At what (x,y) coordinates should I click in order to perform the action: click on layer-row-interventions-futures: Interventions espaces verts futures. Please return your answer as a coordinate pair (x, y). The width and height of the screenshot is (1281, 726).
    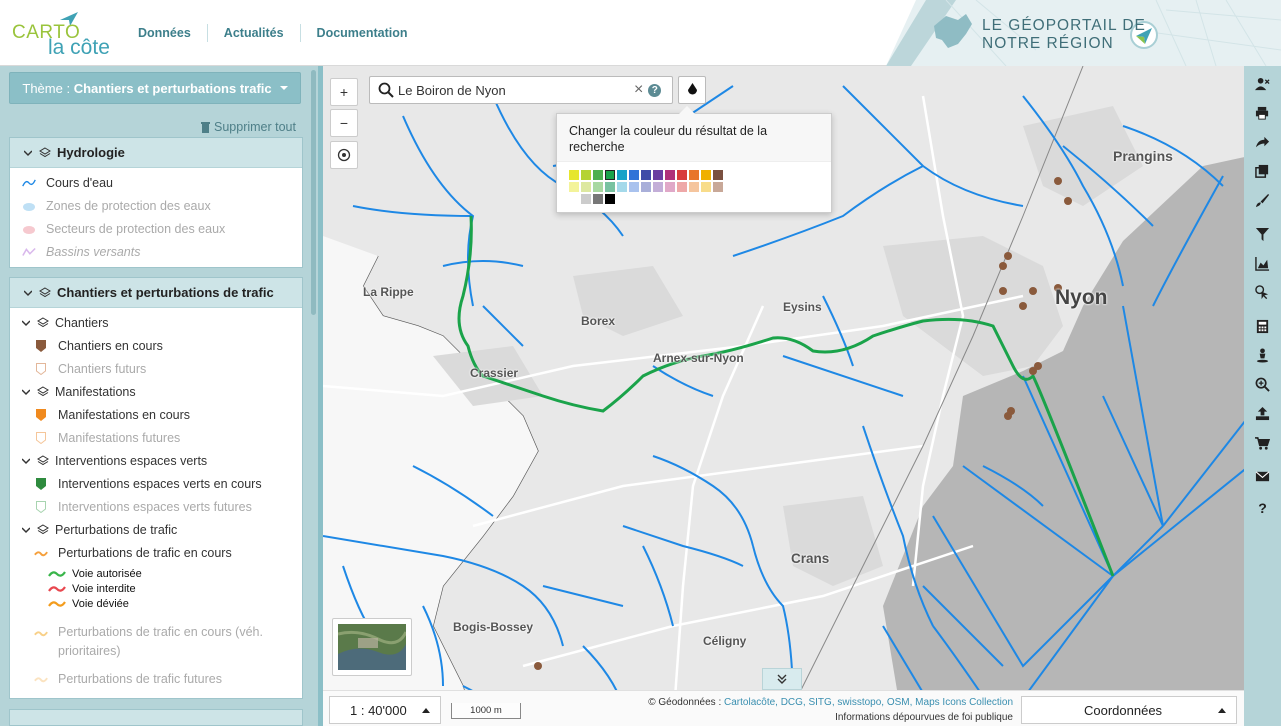
    Looking at the image, I should click on (162, 506).